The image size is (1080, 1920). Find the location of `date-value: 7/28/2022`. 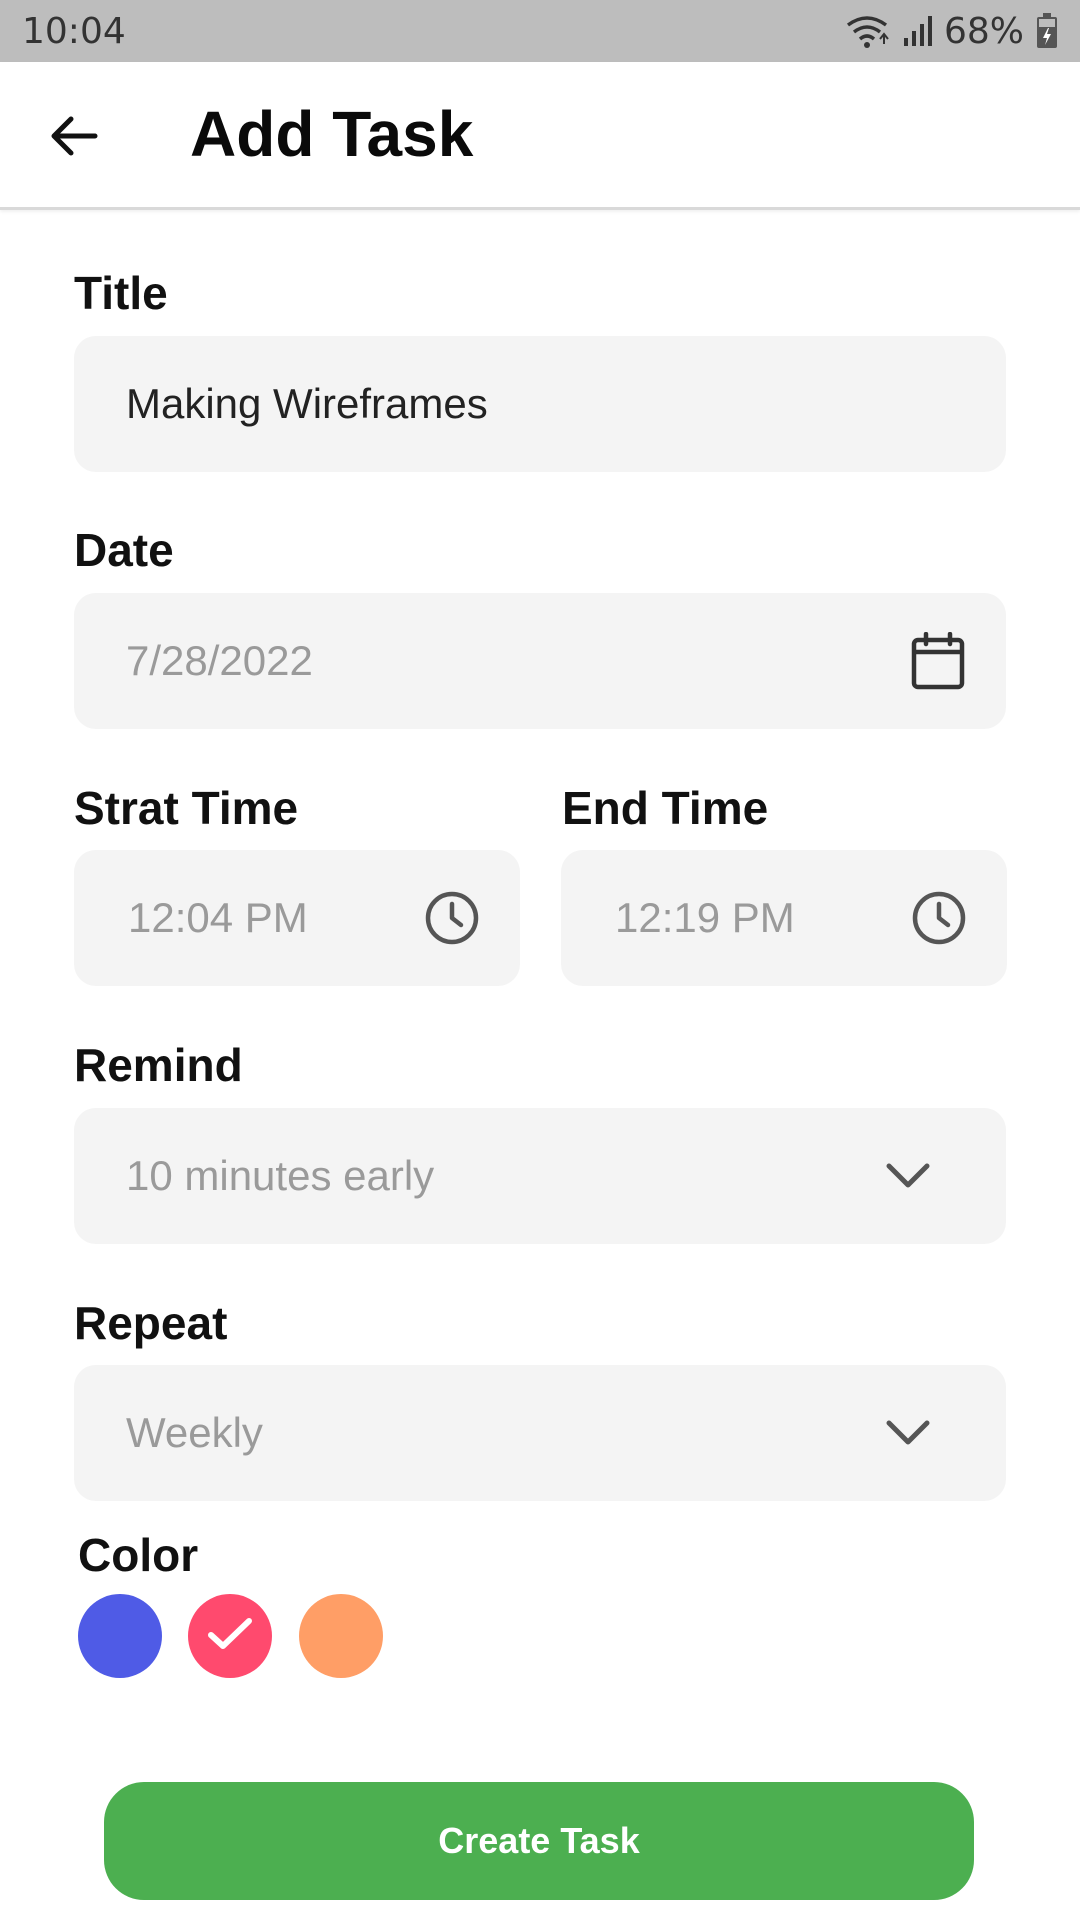

date-value: 7/28/2022 is located at coordinates (219, 660).